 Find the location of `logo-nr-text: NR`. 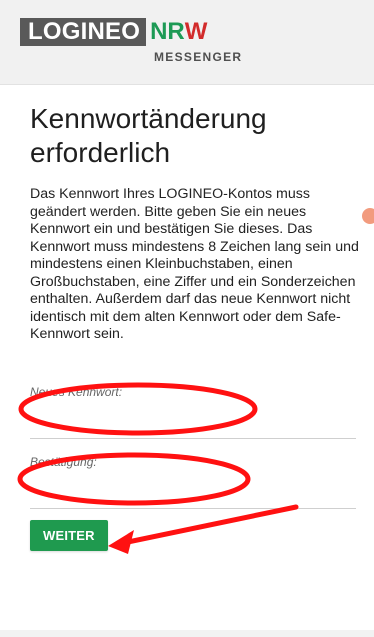

logo-nr-text: NR is located at coordinates (167, 31).